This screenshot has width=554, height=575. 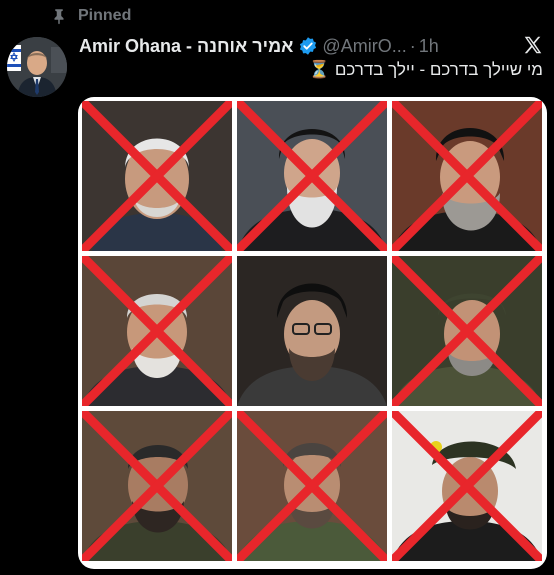 I want to click on pinned-indicator: Pinned, so click(x=90, y=16).